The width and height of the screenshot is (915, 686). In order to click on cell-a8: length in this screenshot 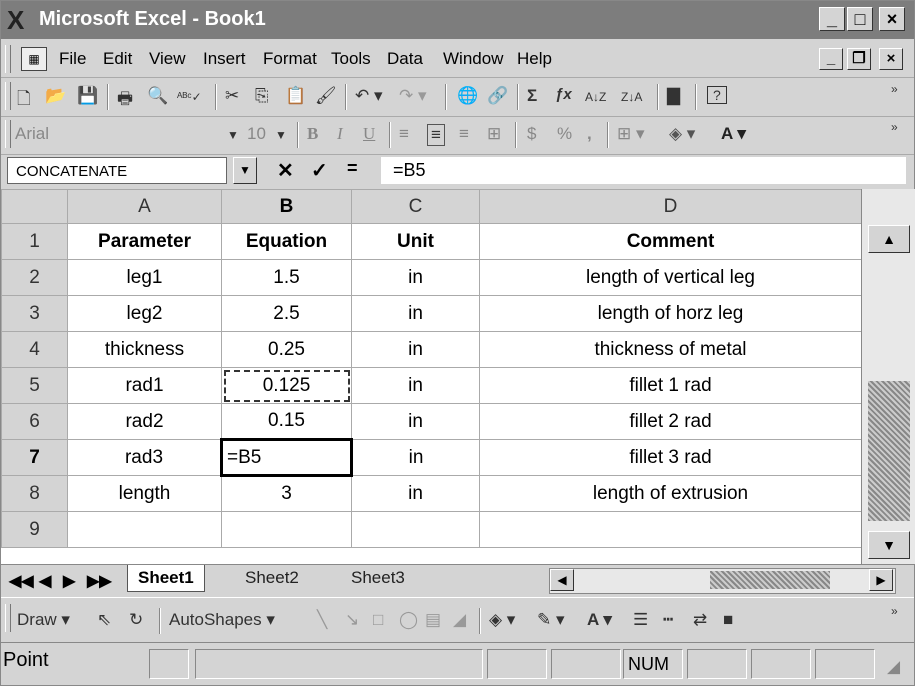, I will do `click(144, 493)`.